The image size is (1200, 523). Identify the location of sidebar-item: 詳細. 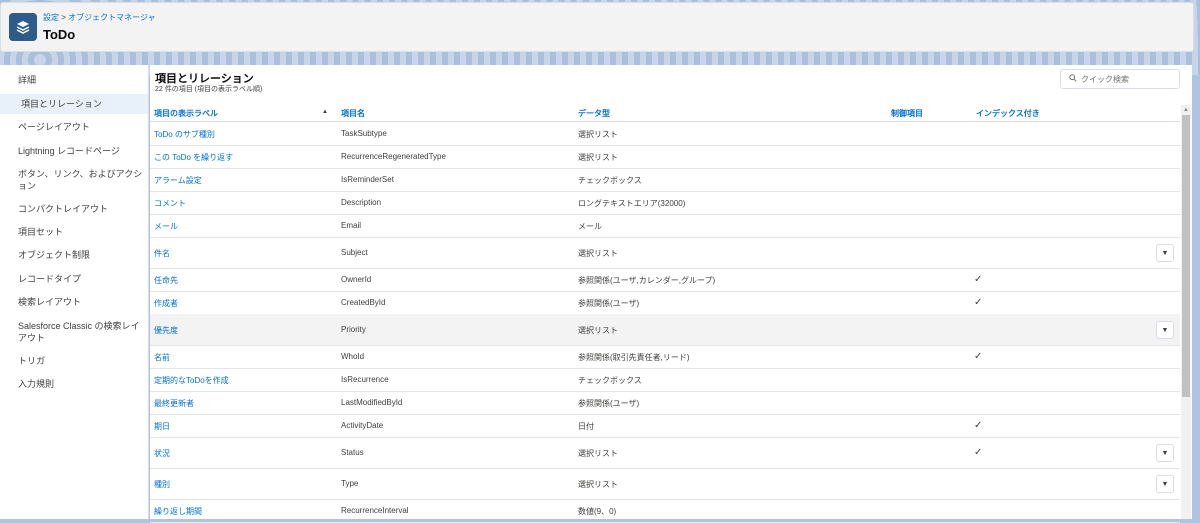
(74, 80).